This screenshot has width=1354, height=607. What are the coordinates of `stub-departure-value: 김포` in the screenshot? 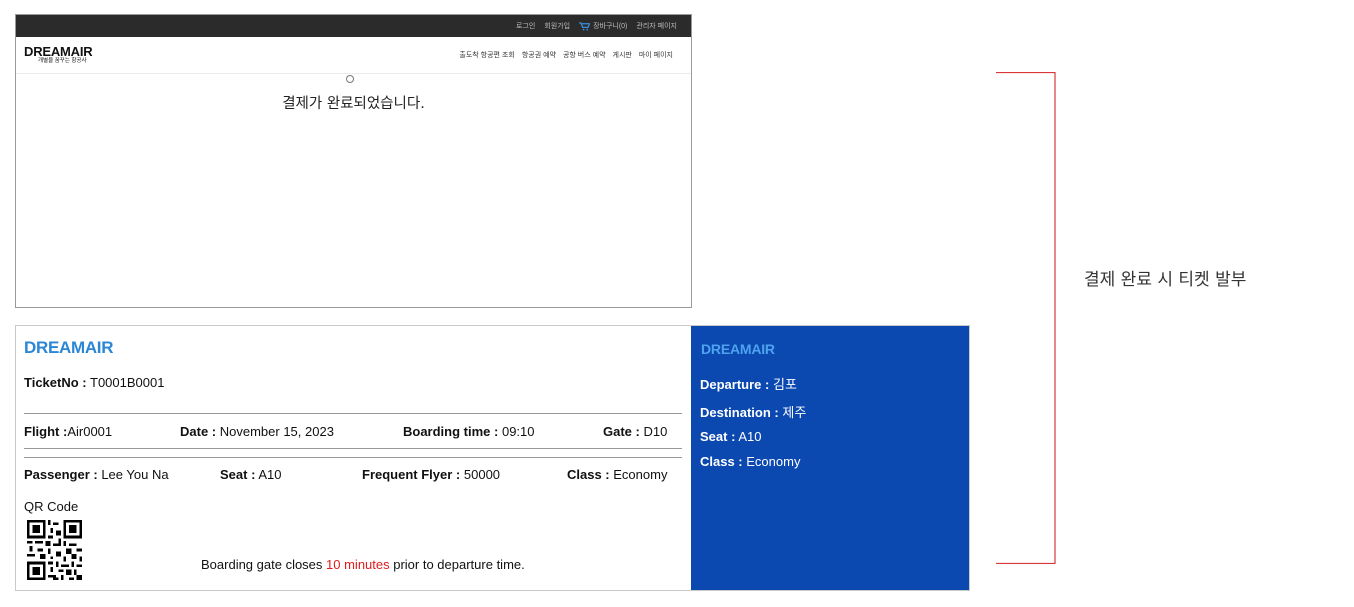 It's located at (784, 384).